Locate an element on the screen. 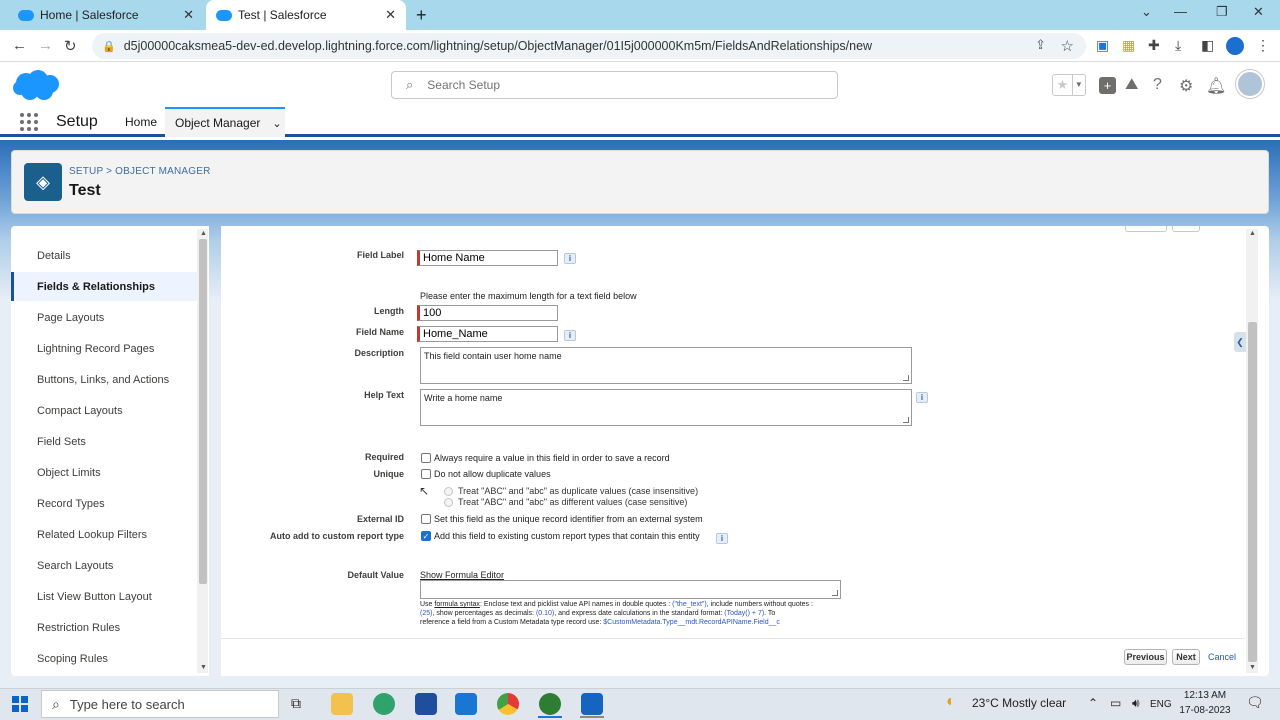 This screenshot has height=720, width=1280. mail-icon is located at coordinates (466, 704).